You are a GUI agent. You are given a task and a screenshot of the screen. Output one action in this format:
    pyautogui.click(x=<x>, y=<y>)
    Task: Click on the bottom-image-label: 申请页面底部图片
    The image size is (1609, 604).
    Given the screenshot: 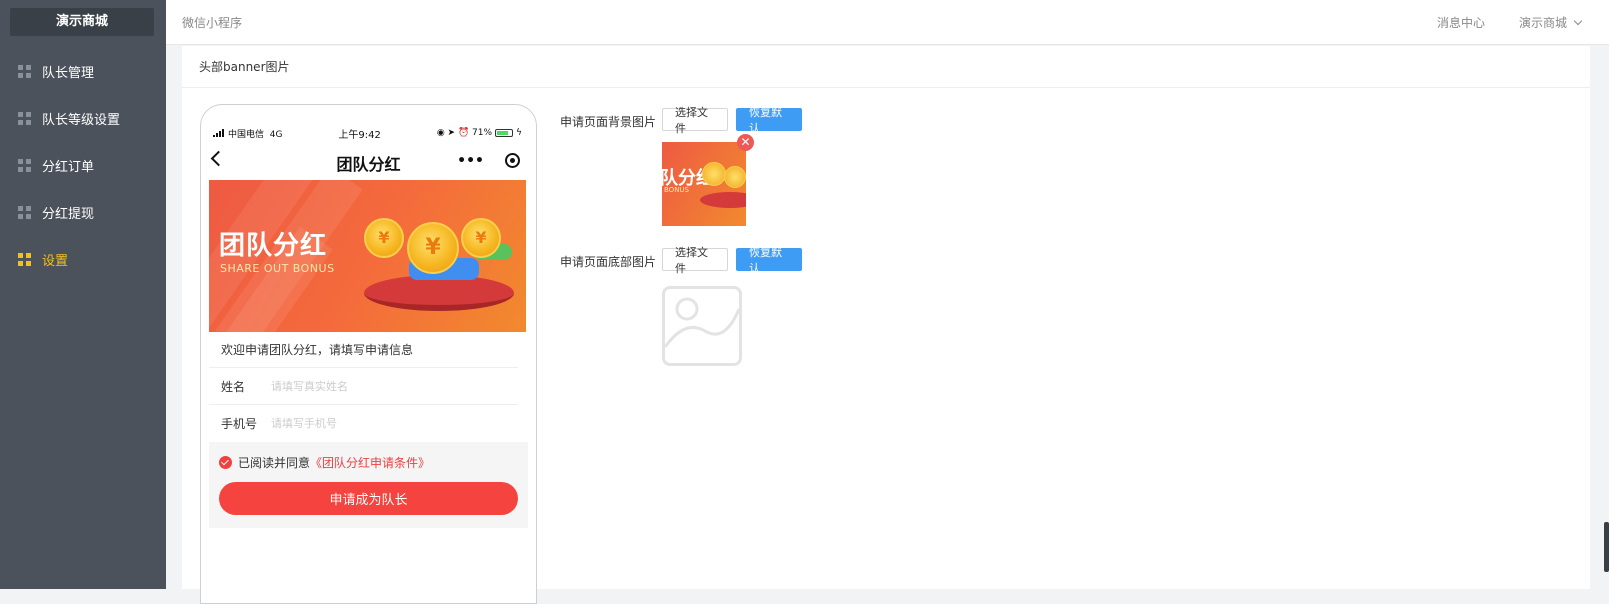 What is the action you would take?
    pyautogui.click(x=608, y=262)
    